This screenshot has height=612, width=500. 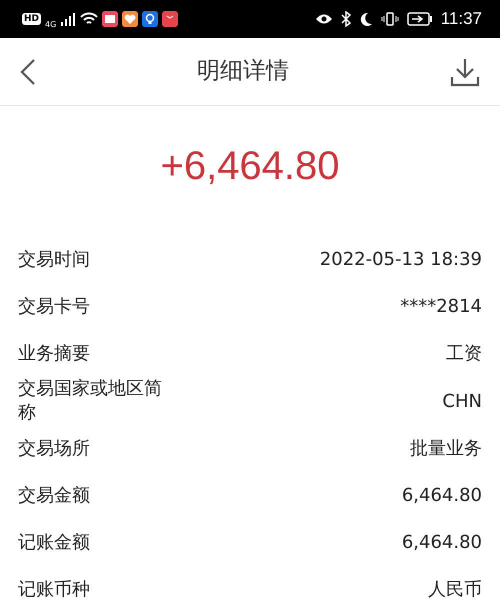 I want to click on download-icon, so click(x=465, y=71).